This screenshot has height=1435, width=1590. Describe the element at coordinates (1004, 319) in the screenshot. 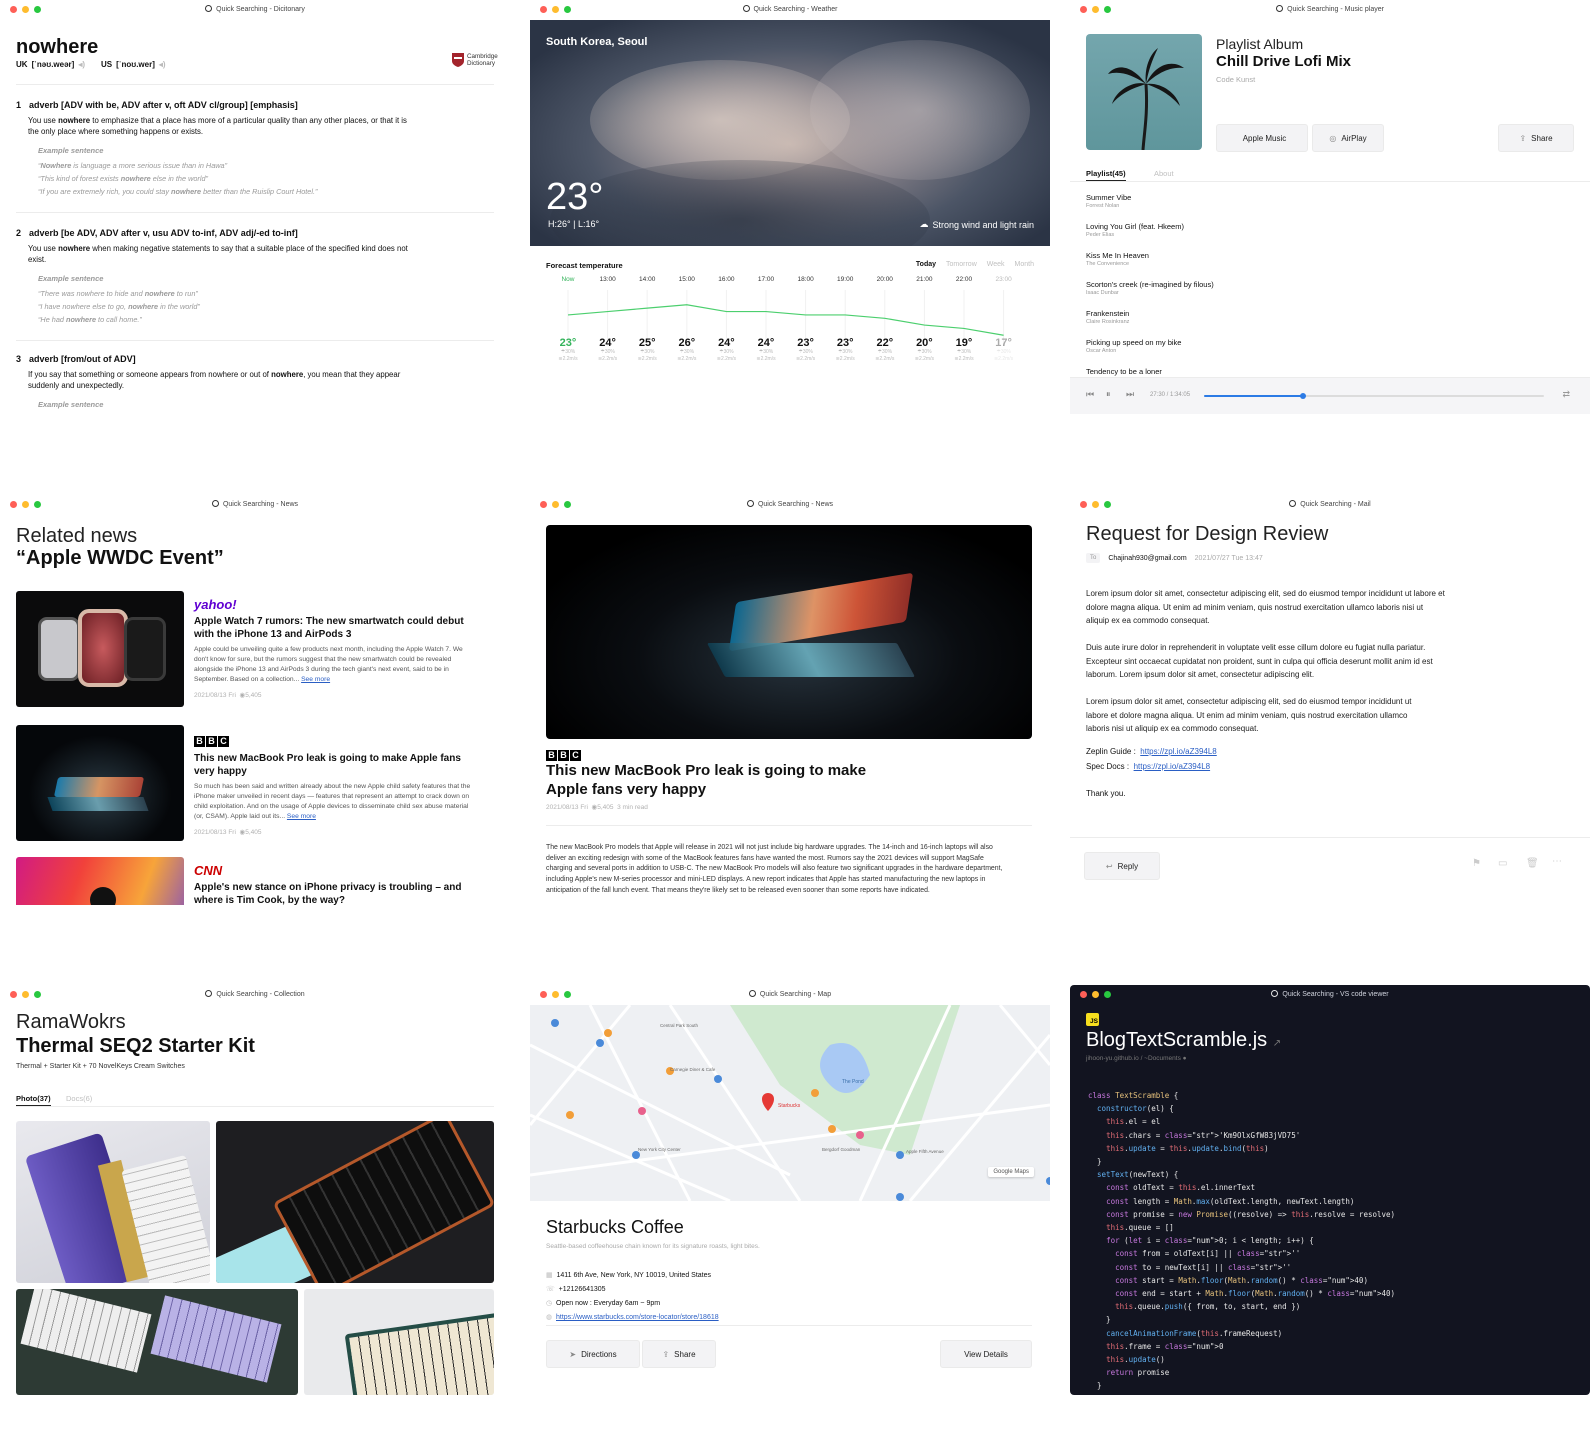

I see `forecast-hour: 23:00 17° ☂30% ≋2.2m/s` at that location.